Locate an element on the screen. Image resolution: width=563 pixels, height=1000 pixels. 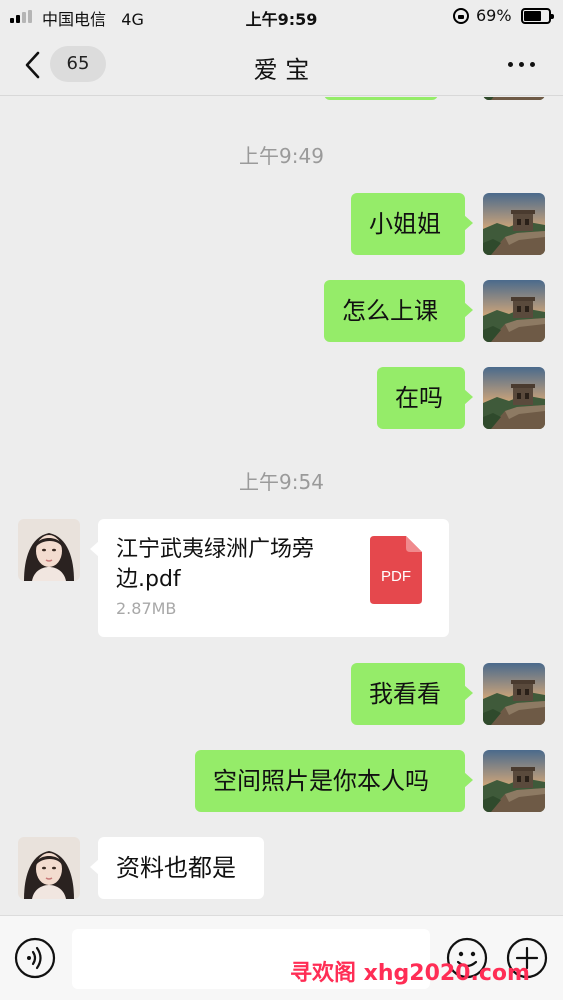
battery-icon is located at coordinates (537, 16).